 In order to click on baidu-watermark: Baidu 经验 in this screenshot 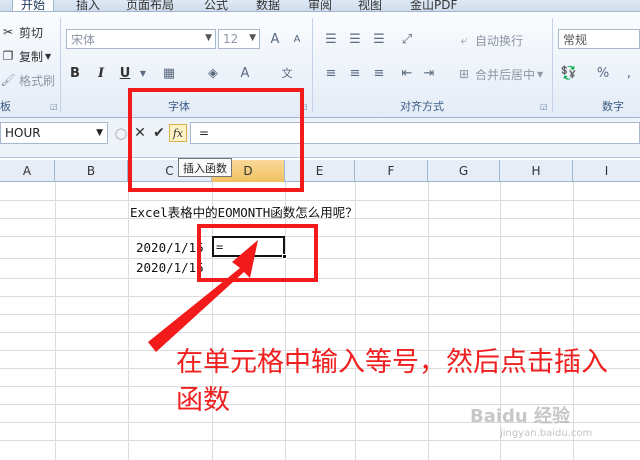, I will do `click(520, 416)`.